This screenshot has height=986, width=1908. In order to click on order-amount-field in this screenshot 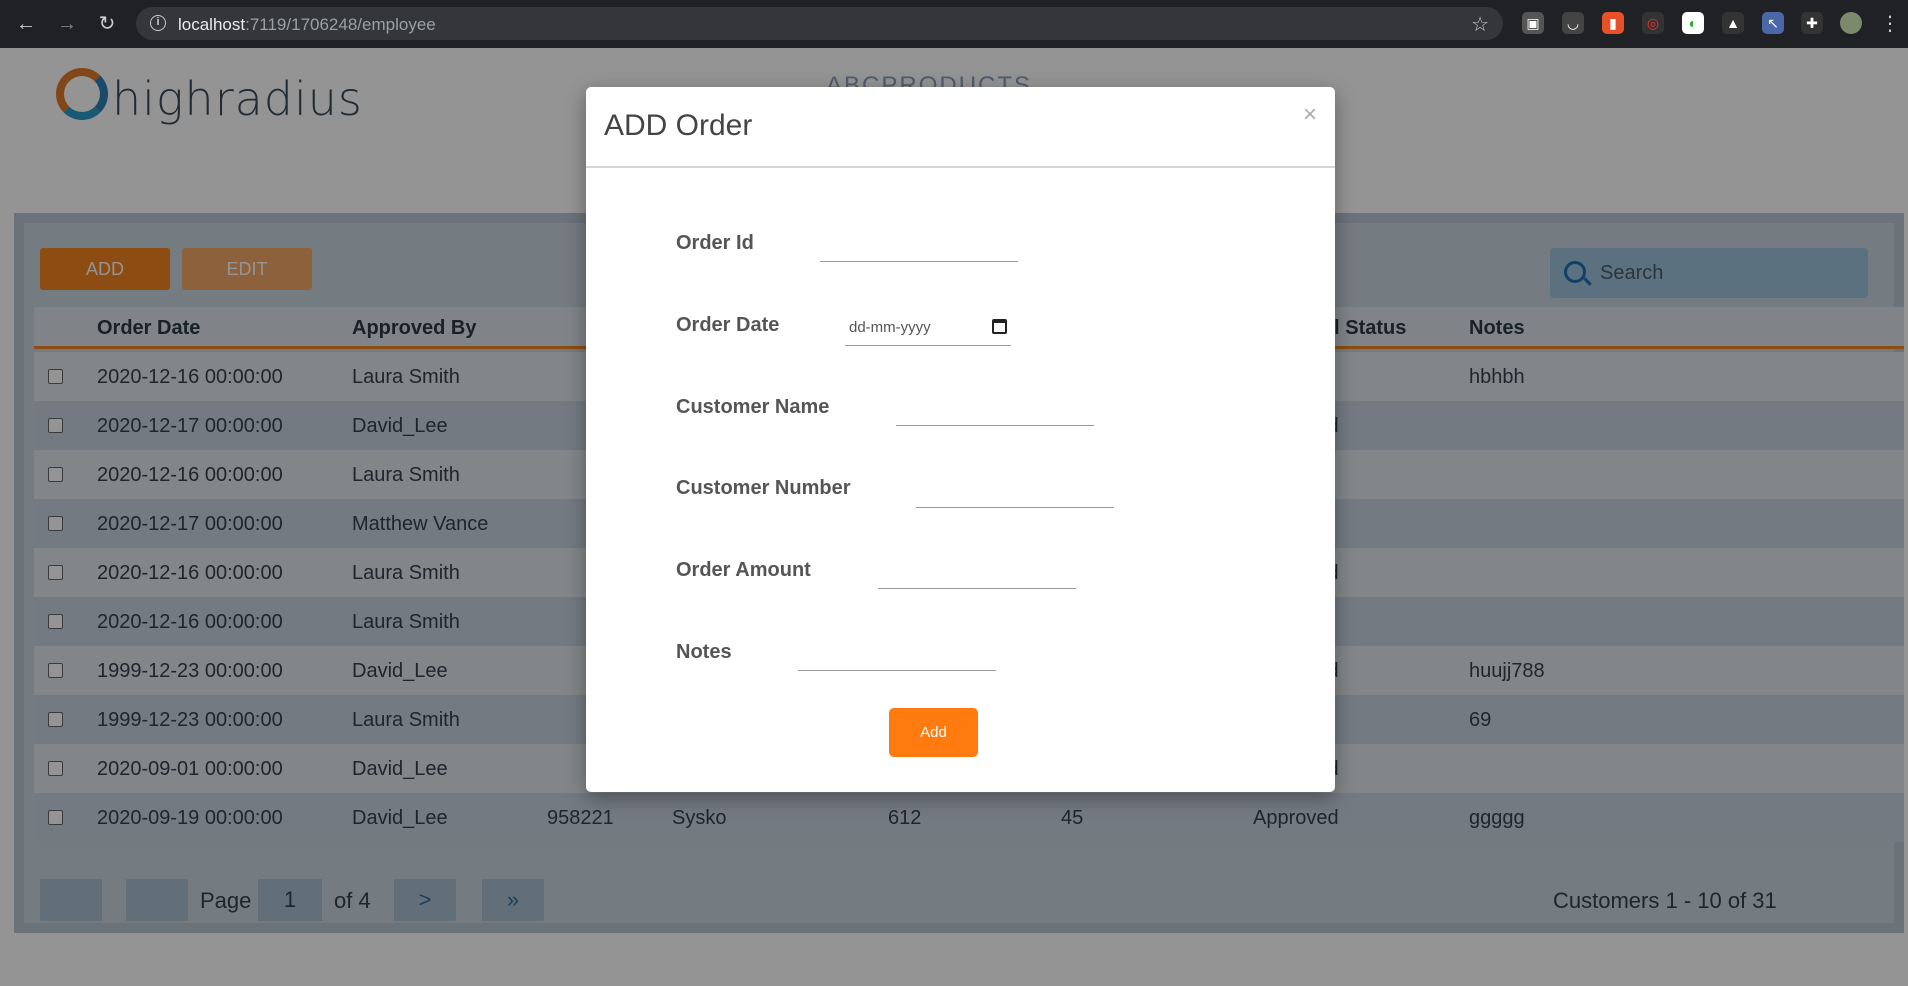, I will do `click(977, 574)`.